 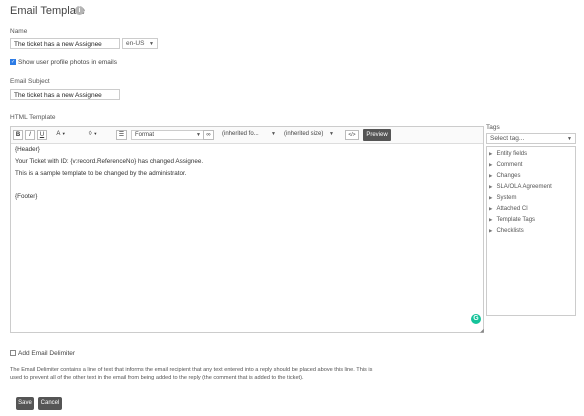 What do you see at coordinates (377, 135) in the screenshot?
I see `preview-button: Preview` at bounding box center [377, 135].